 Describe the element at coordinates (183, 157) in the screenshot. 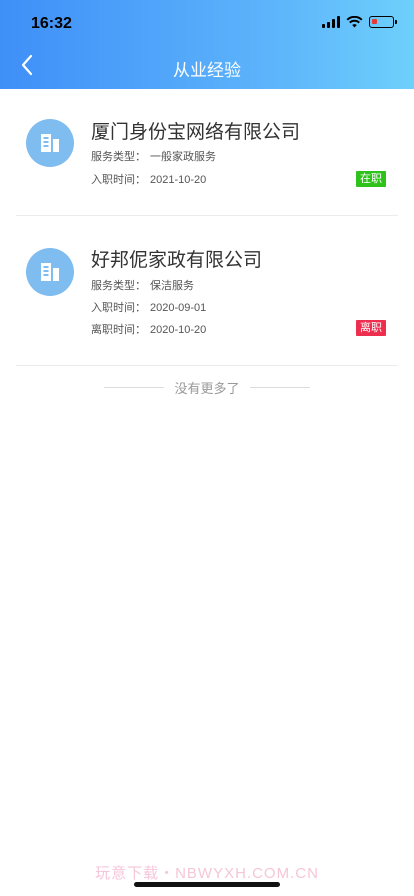

I see `service-type-value: 一般家政服务` at that location.